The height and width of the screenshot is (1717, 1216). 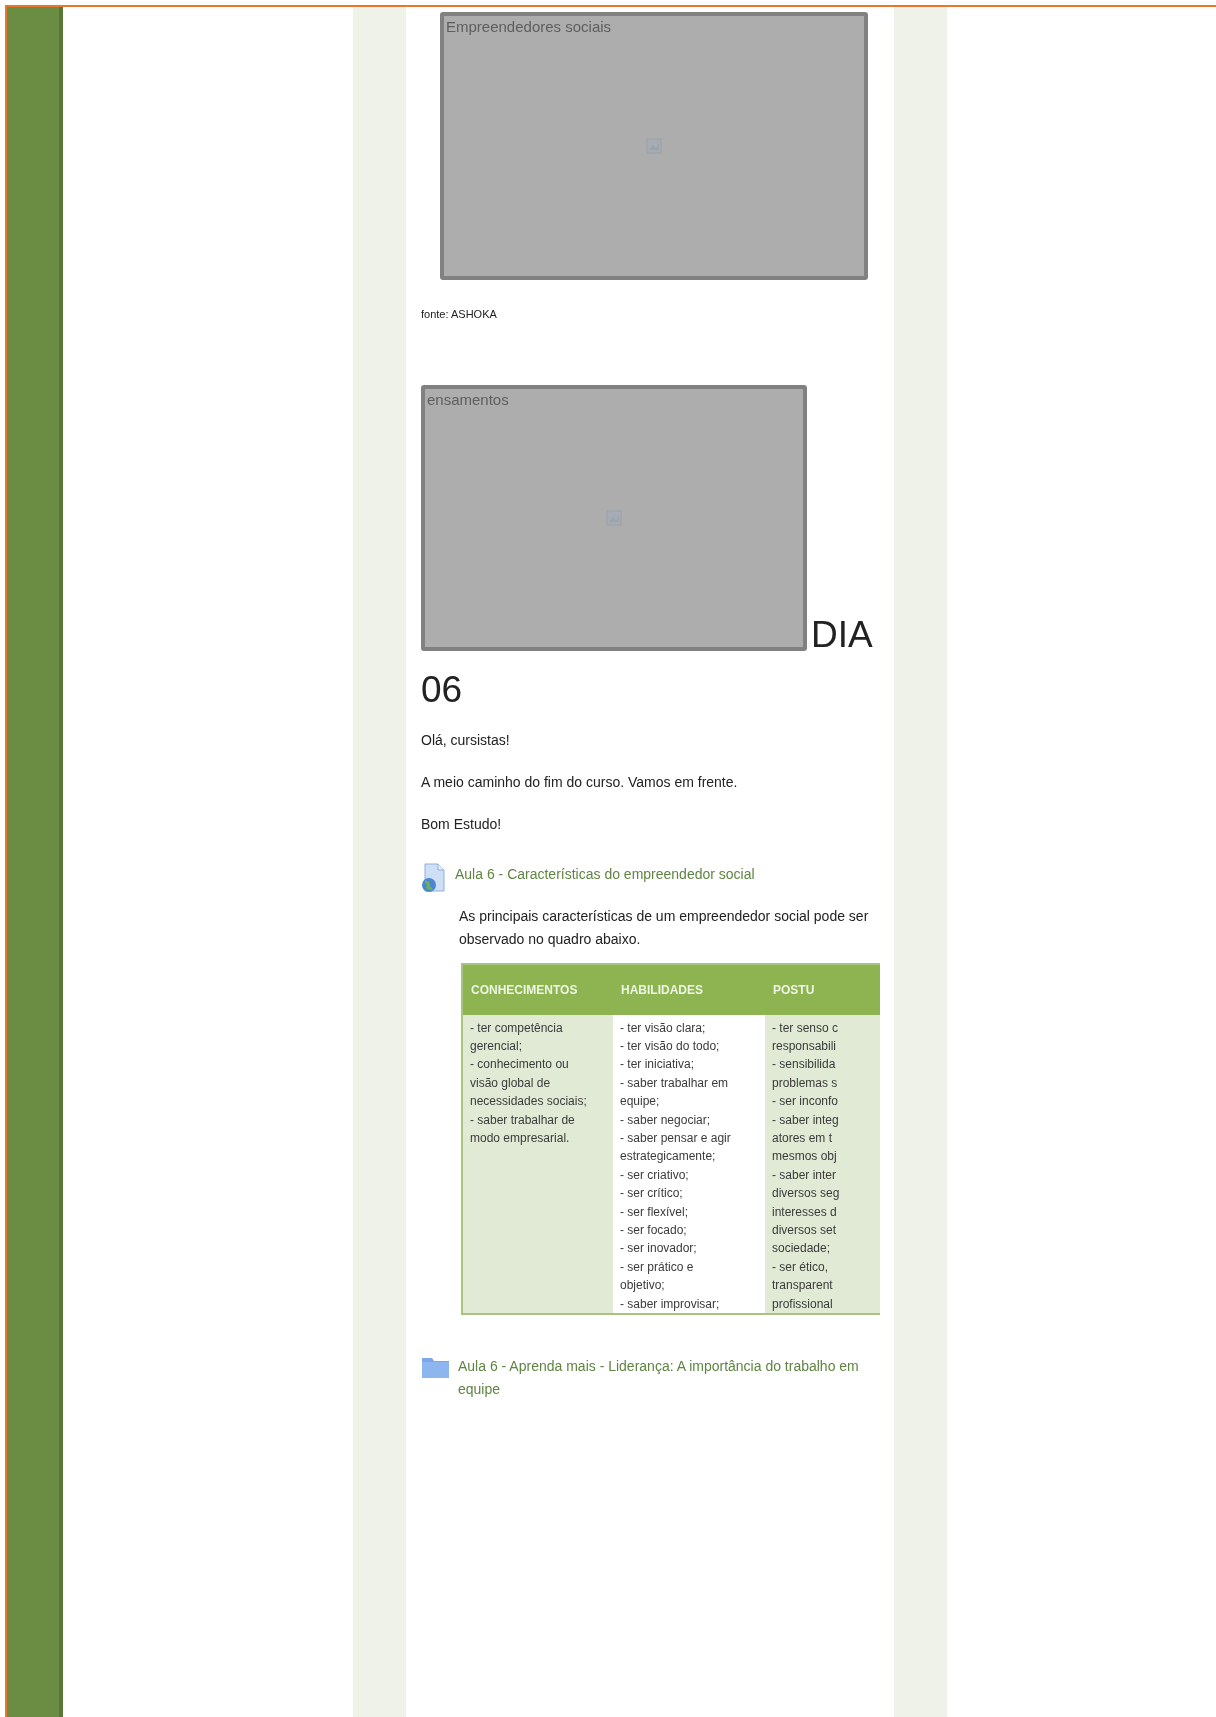 I want to click on table-cell: - ter competência gerencial; - conhecimento ou visão global de necessidades sociais; - saber trabalhar de modo empresarial., so click(x=538, y=1163).